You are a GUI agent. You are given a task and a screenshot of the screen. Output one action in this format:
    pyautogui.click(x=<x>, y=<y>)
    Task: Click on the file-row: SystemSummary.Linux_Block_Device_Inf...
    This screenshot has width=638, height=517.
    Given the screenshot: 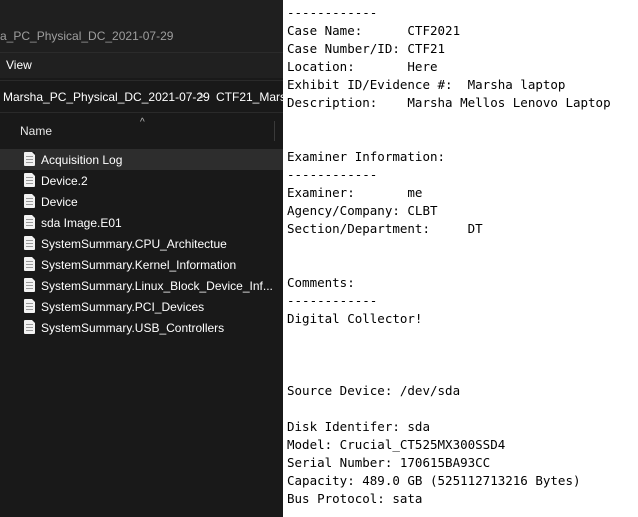 What is the action you would take?
    pyautogui.click(x=141, y=285)
    